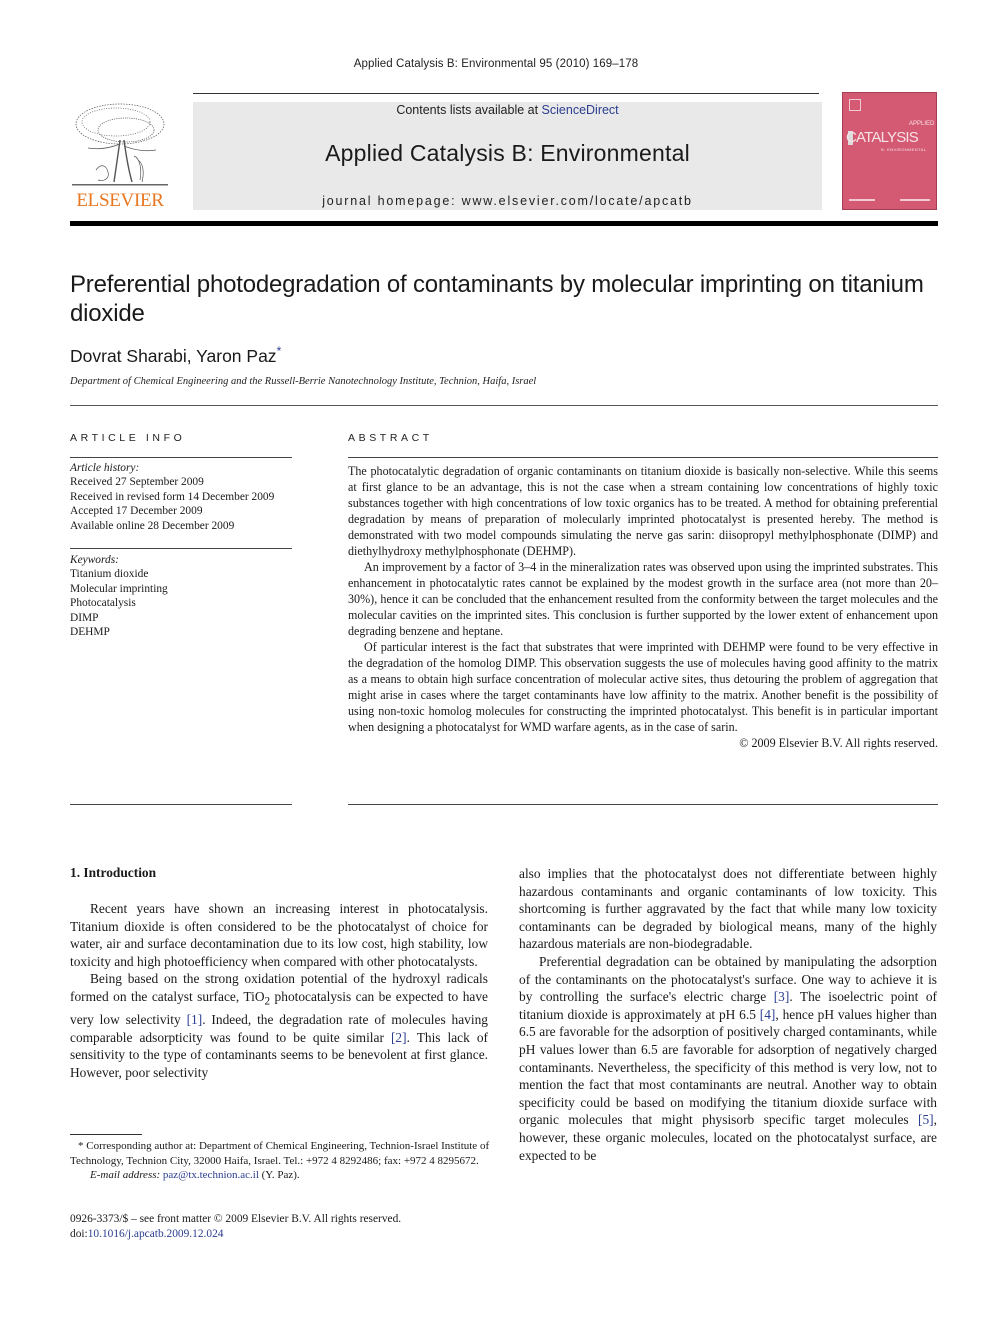 The width and height of the screenshot is (992, 1323). What do you see at coordinates (279, 351) in the screenshot?
I see `corresponding-author-mark: *` at bounding box center [279, 351].